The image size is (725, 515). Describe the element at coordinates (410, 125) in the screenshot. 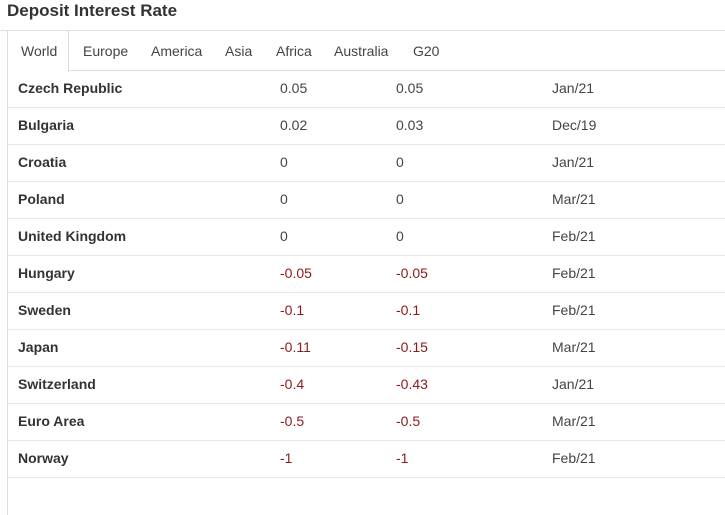

I see `previous-value: 0.03` at that location.